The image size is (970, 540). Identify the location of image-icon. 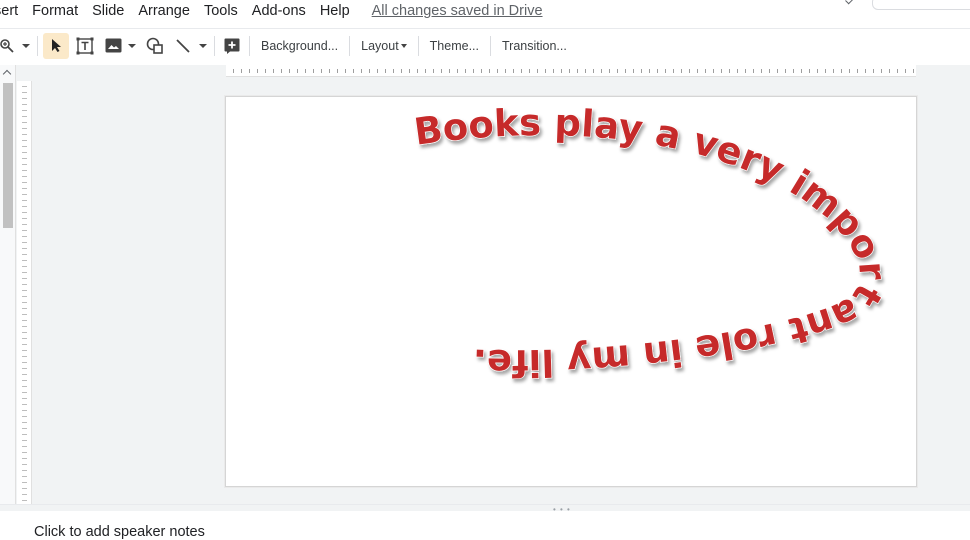
(113, 46).